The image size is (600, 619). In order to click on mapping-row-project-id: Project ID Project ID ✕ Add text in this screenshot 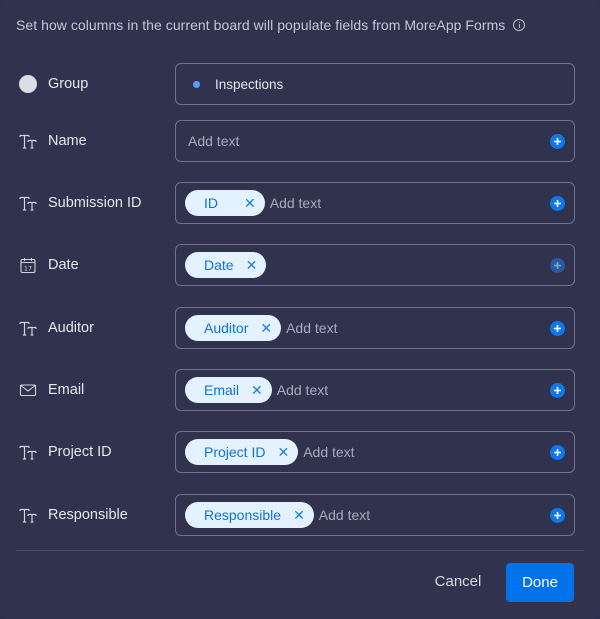, I will do `click(300, 452)`.